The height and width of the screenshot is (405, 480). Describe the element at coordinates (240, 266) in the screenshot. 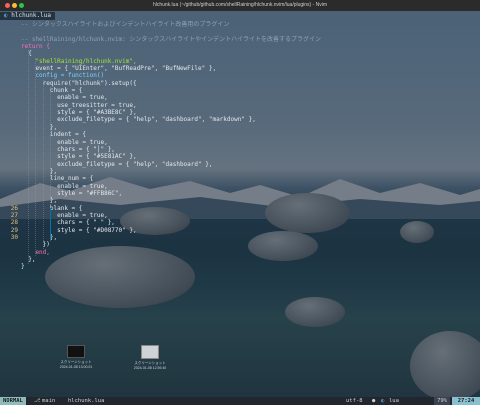

I see `code-line: }` at that location.